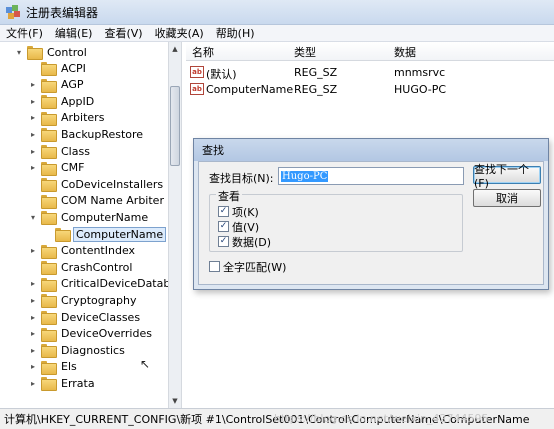  Describe the element at coordinates (336, 220) in the screenshot. I see `look-at-group: 查看 ✓ 项(K) ✓ 值(V) ✓ 数据(D)` at that location.